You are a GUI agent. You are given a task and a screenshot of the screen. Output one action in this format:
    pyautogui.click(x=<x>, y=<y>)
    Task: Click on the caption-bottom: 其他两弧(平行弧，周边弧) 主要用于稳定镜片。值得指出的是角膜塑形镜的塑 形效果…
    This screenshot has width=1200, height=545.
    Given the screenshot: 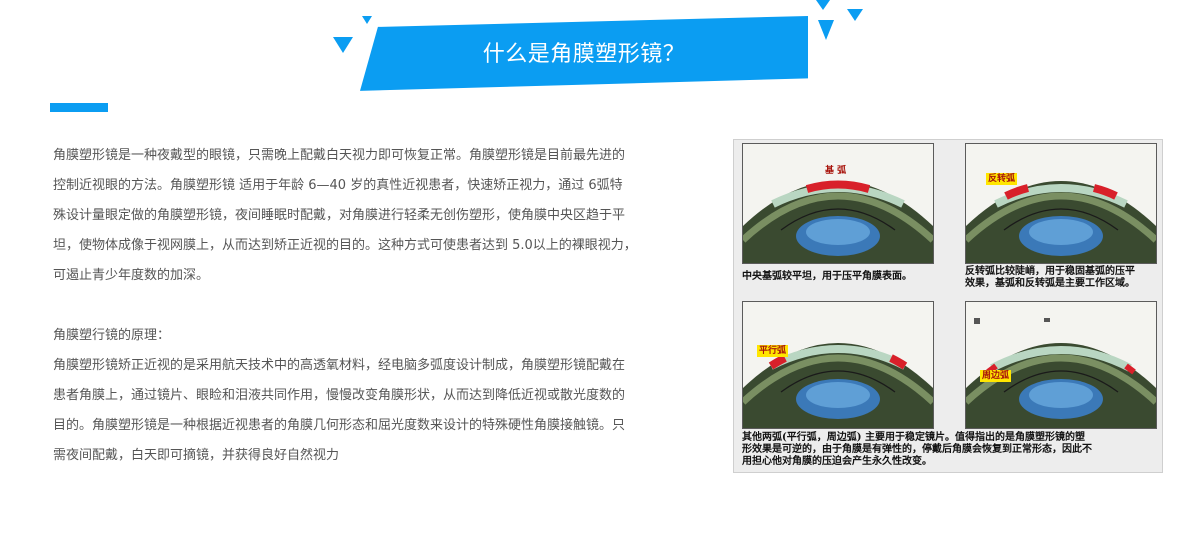 What is the action you would take?
    pyautogui.click(x=917, y=449)
    